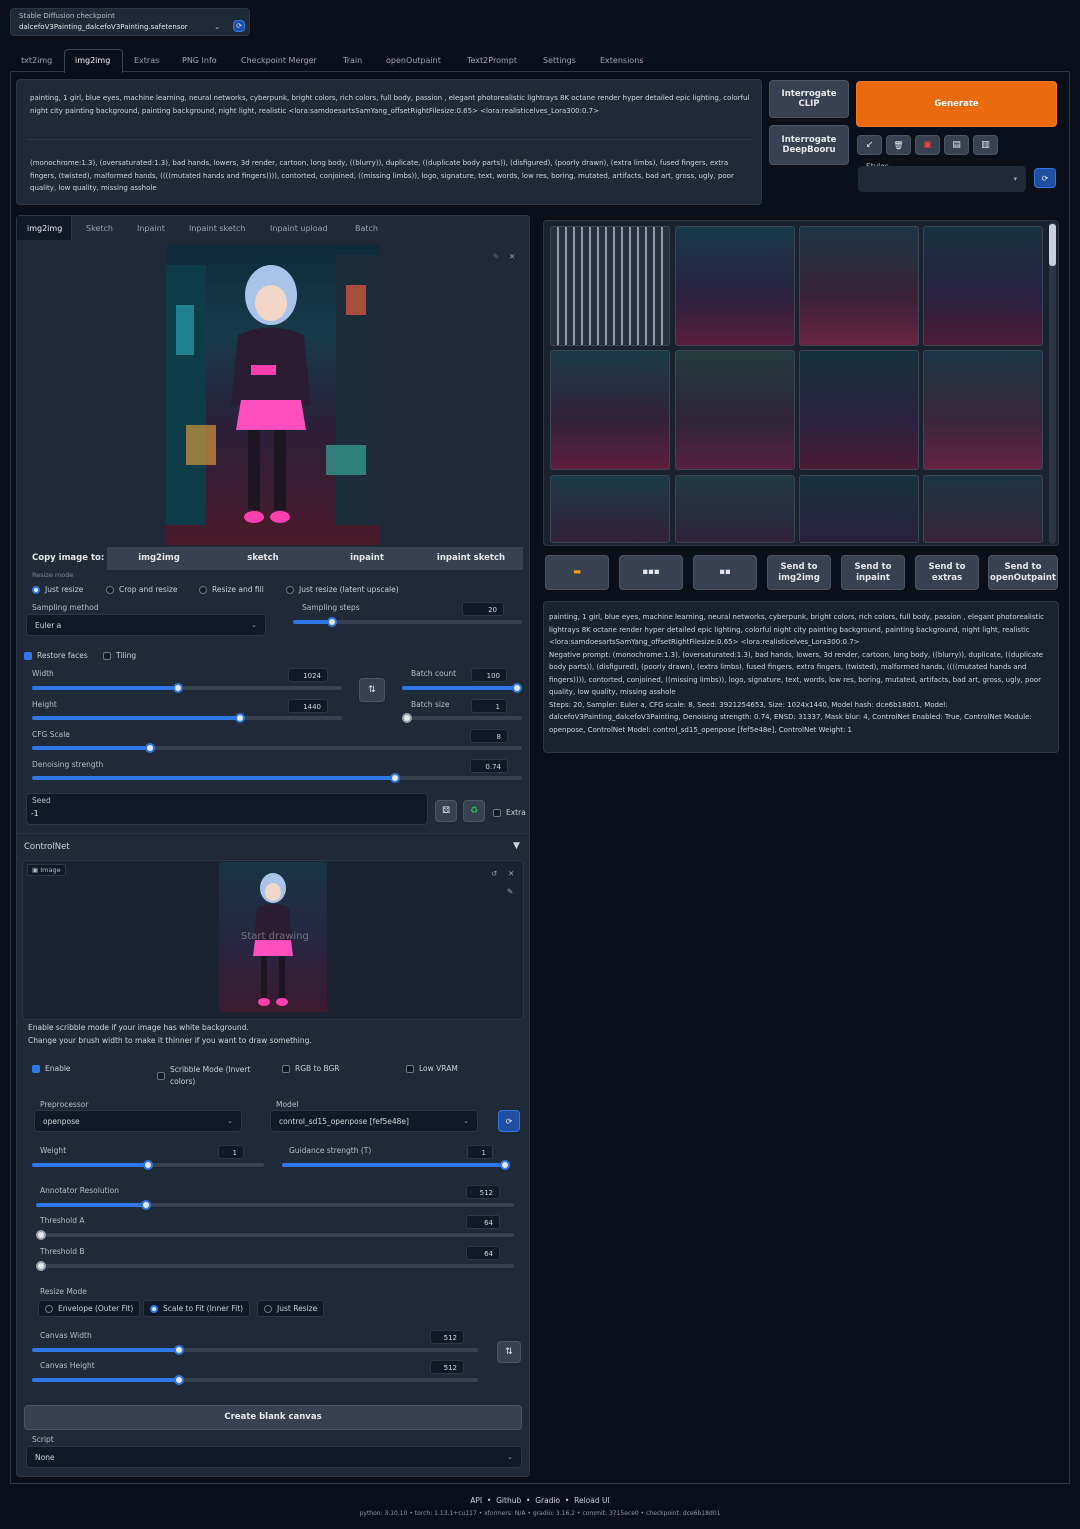  What do you see at coordinates (151, 228) in the screenshot?
I see `sub-tab-inpaint: Inpaint` at bounding box center [151, 228].